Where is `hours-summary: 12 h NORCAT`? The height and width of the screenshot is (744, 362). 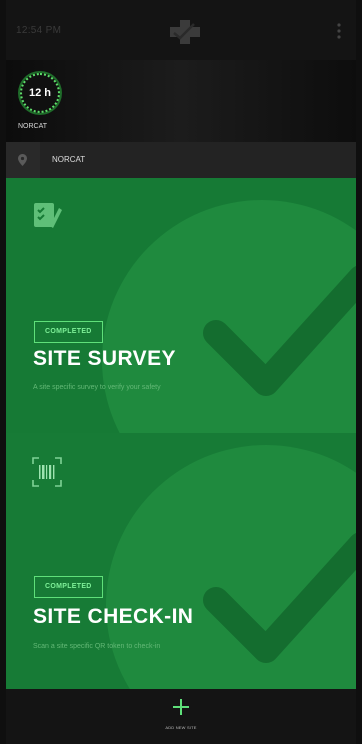
hours-summary: 12 h NORCAT is located at coordinates (181, 101).